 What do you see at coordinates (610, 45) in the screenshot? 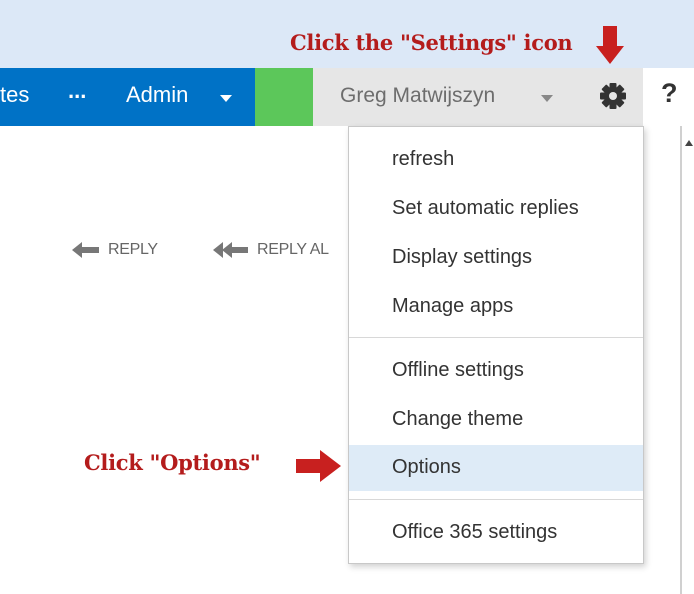
I see `arrow-down-icon` at bounding box center [610, 45].